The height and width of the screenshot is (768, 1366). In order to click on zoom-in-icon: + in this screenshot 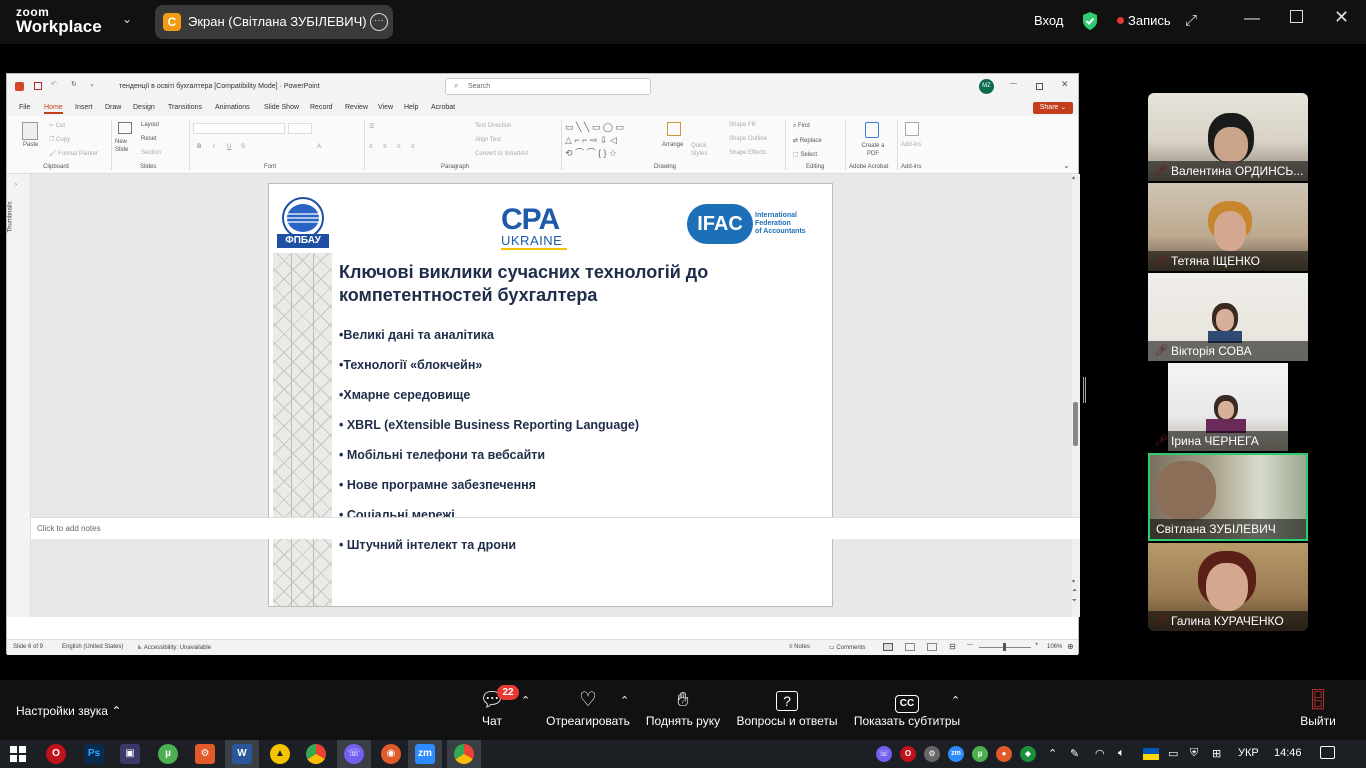, I will do `click(1037, 645)`.